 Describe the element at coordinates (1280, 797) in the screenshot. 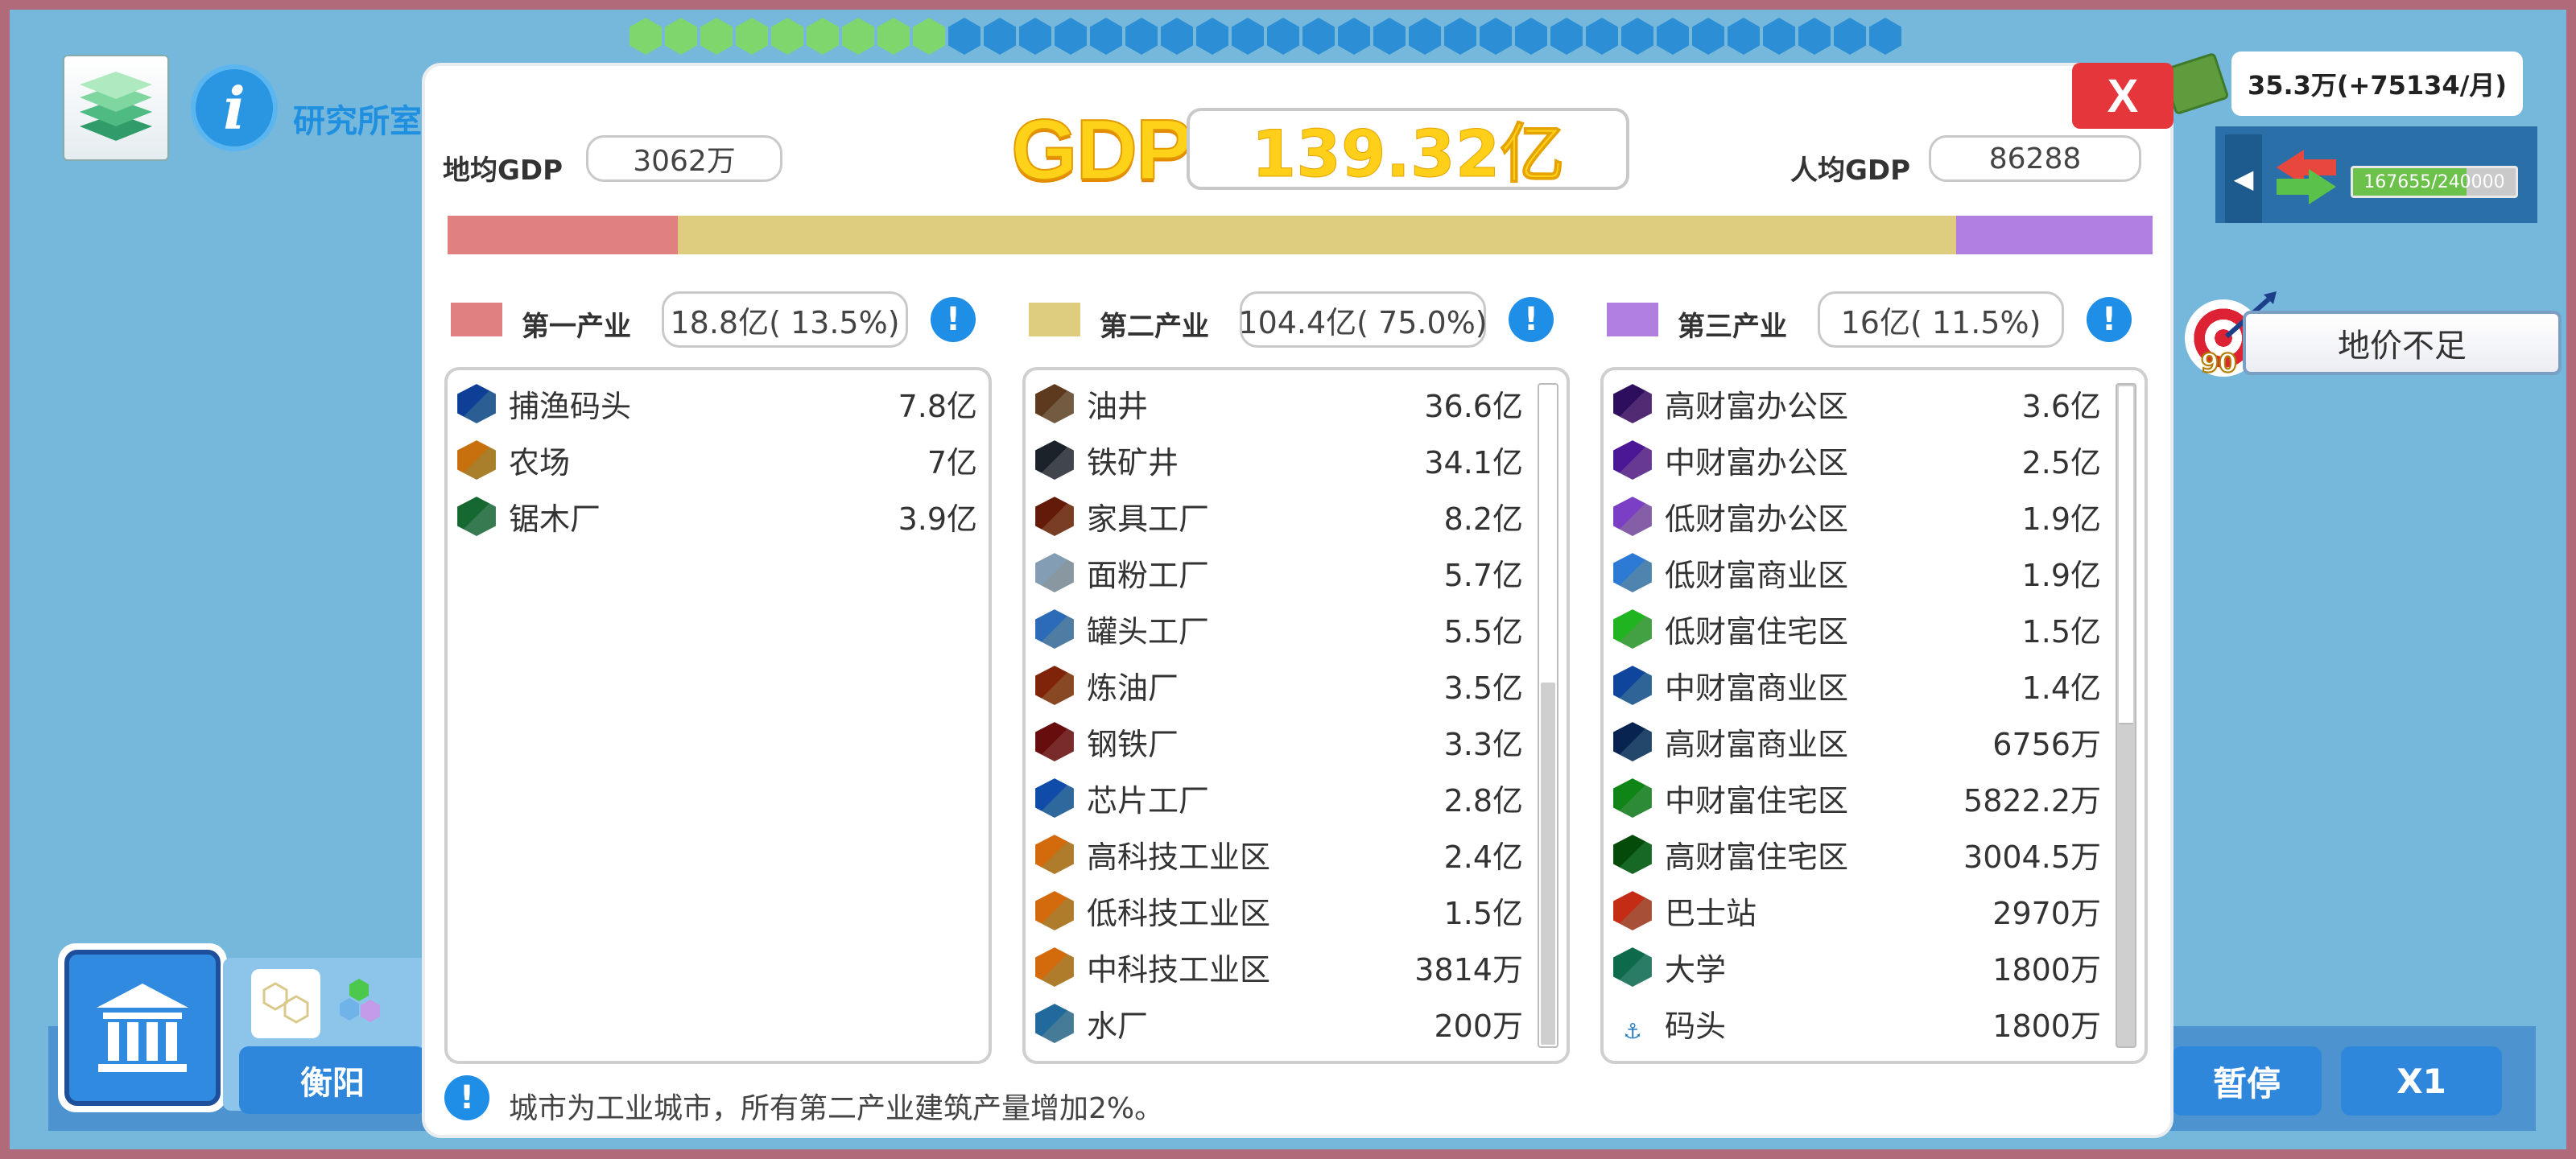

I see `list-item: 芯片工厂 2.8亿` at that location.